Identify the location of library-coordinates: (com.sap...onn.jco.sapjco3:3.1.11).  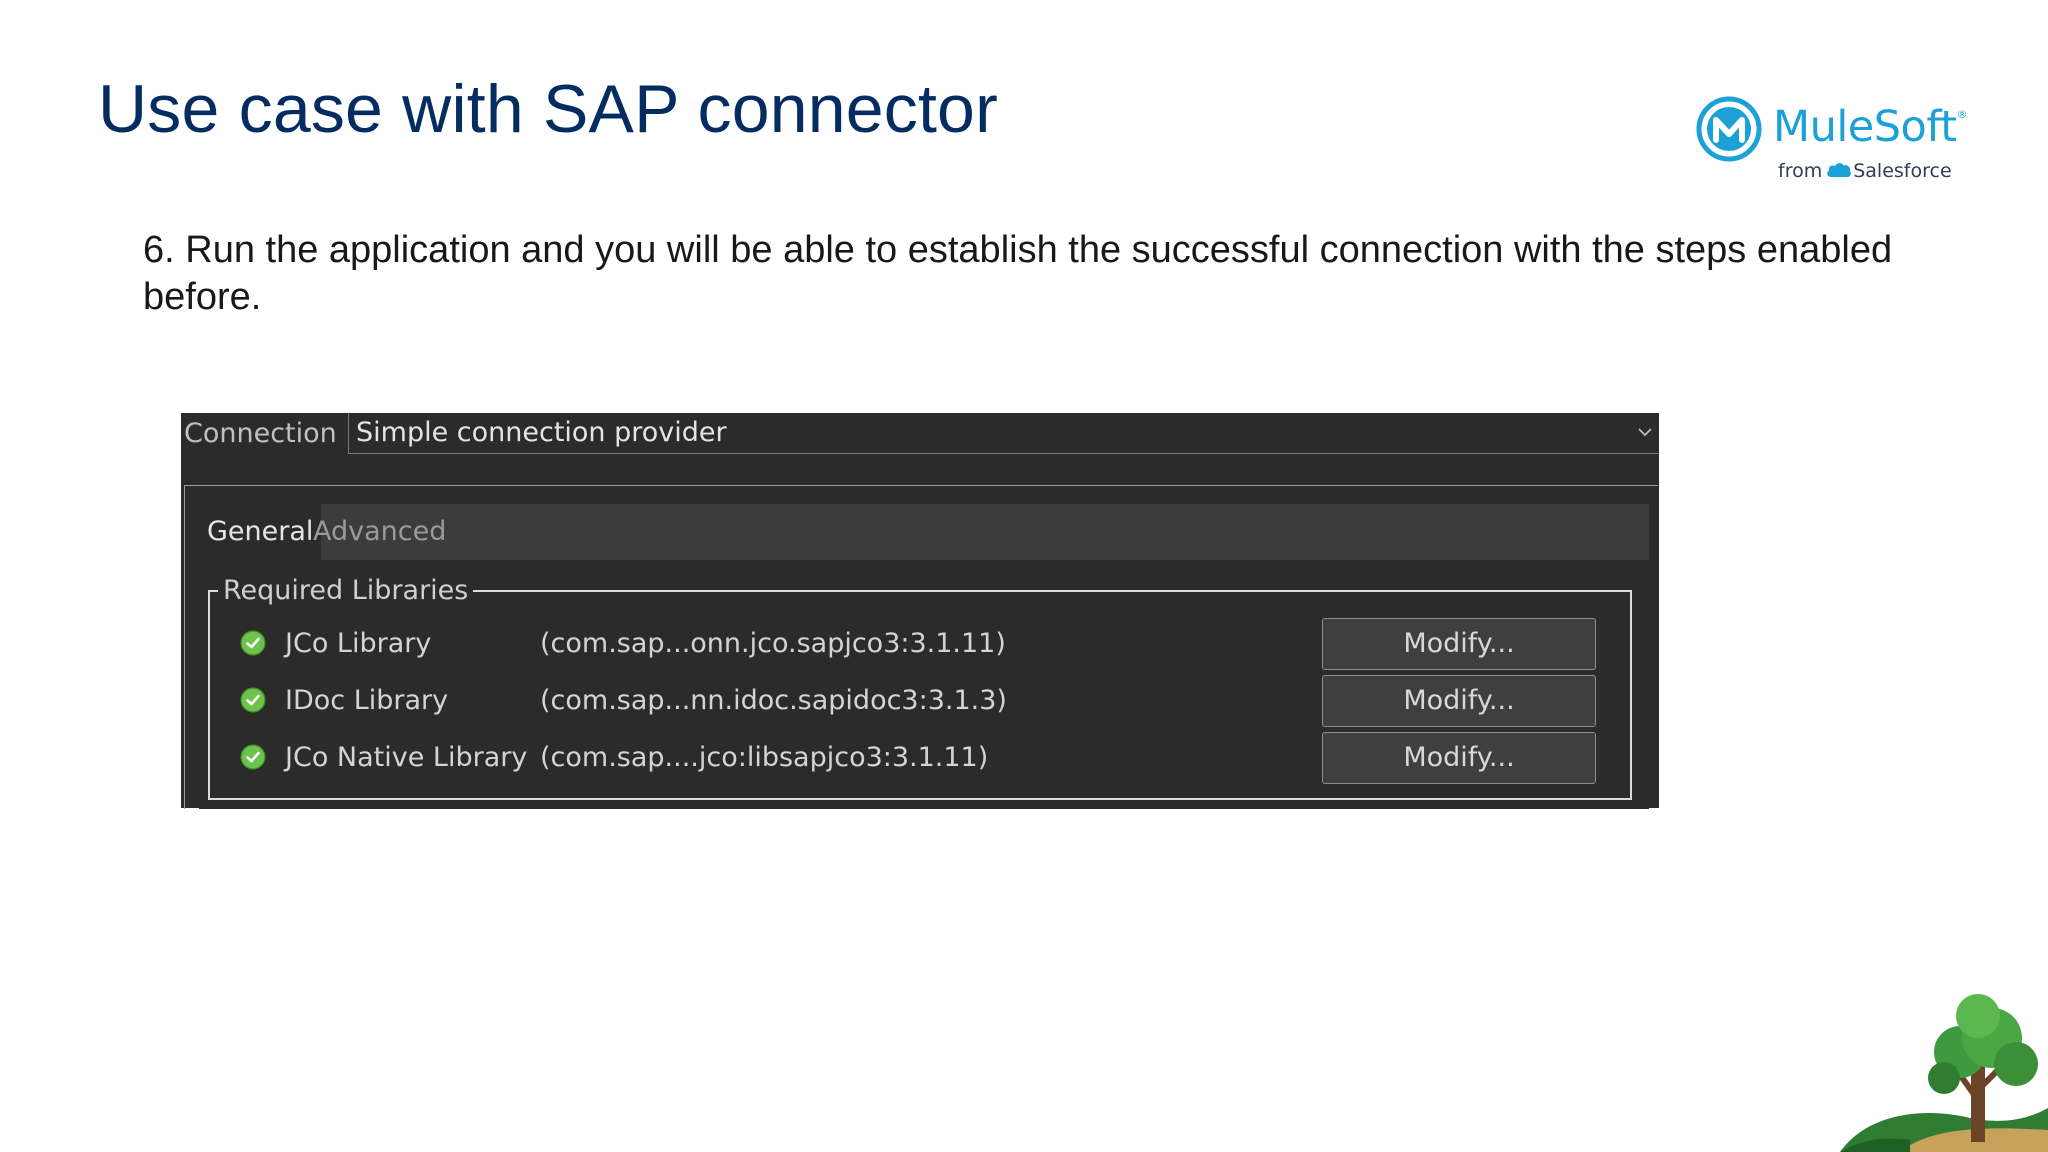
(773, 643).